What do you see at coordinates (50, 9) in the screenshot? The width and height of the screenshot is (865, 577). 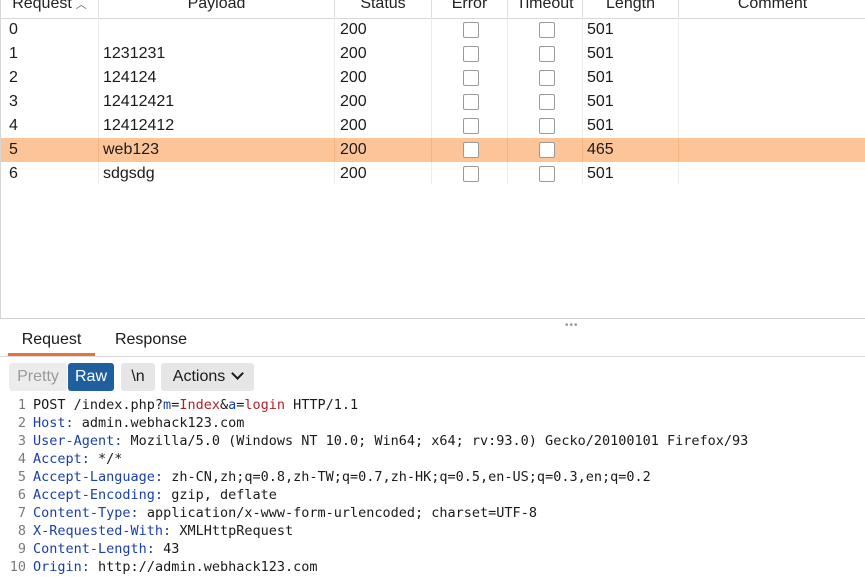 I see `column-header-request: Request ︿` at bounding box center [50, 9].